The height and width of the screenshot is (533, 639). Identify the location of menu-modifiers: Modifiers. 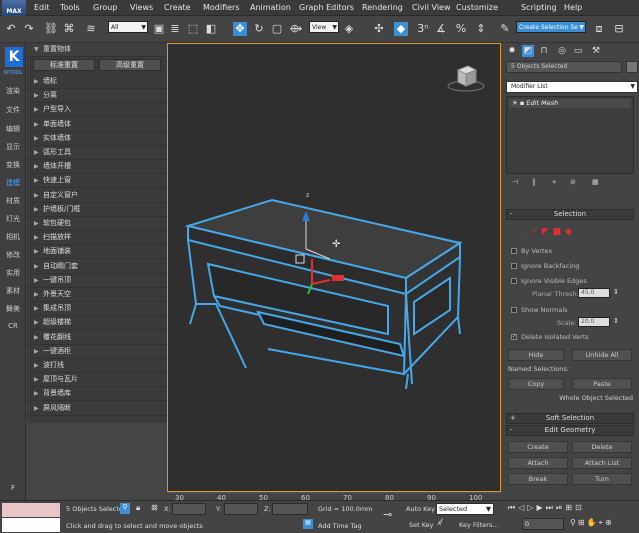
(221, 7).